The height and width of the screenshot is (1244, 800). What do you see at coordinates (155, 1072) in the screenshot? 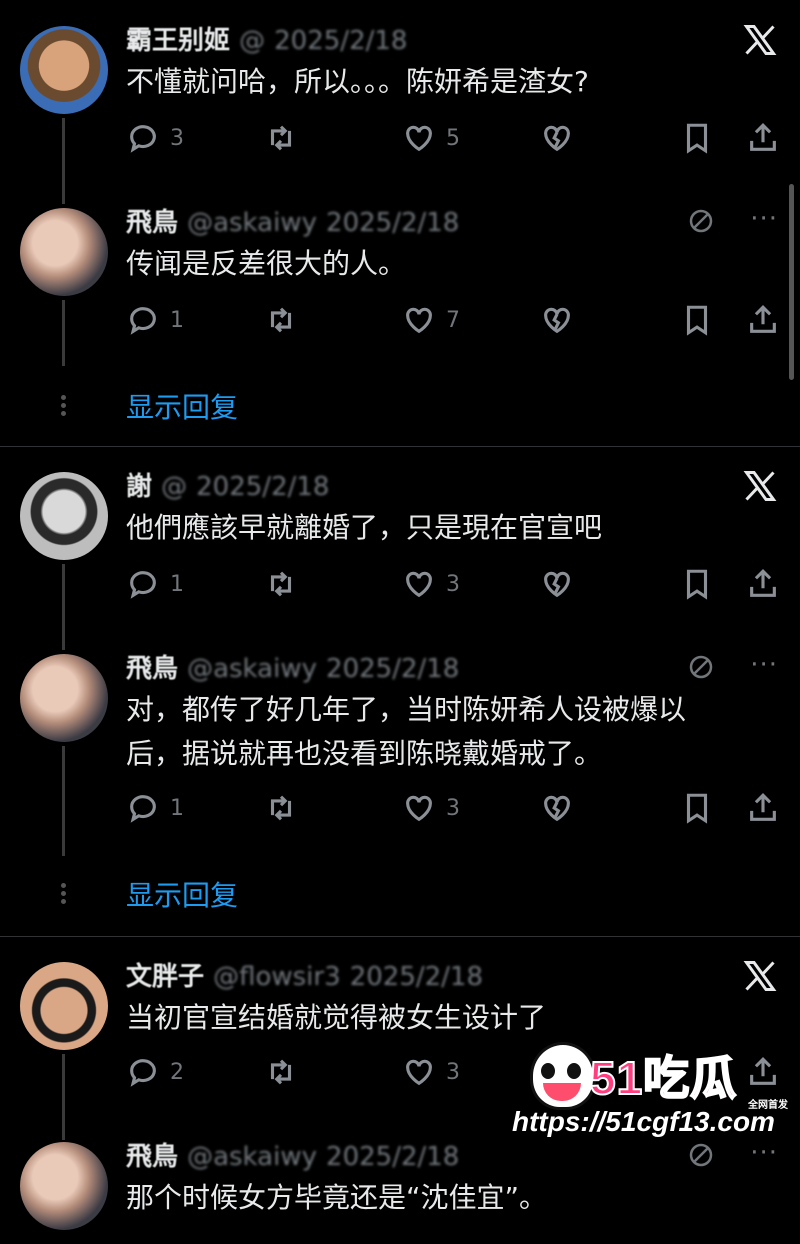
I see `reply-button: 2` at bounding box center [155, 1072].